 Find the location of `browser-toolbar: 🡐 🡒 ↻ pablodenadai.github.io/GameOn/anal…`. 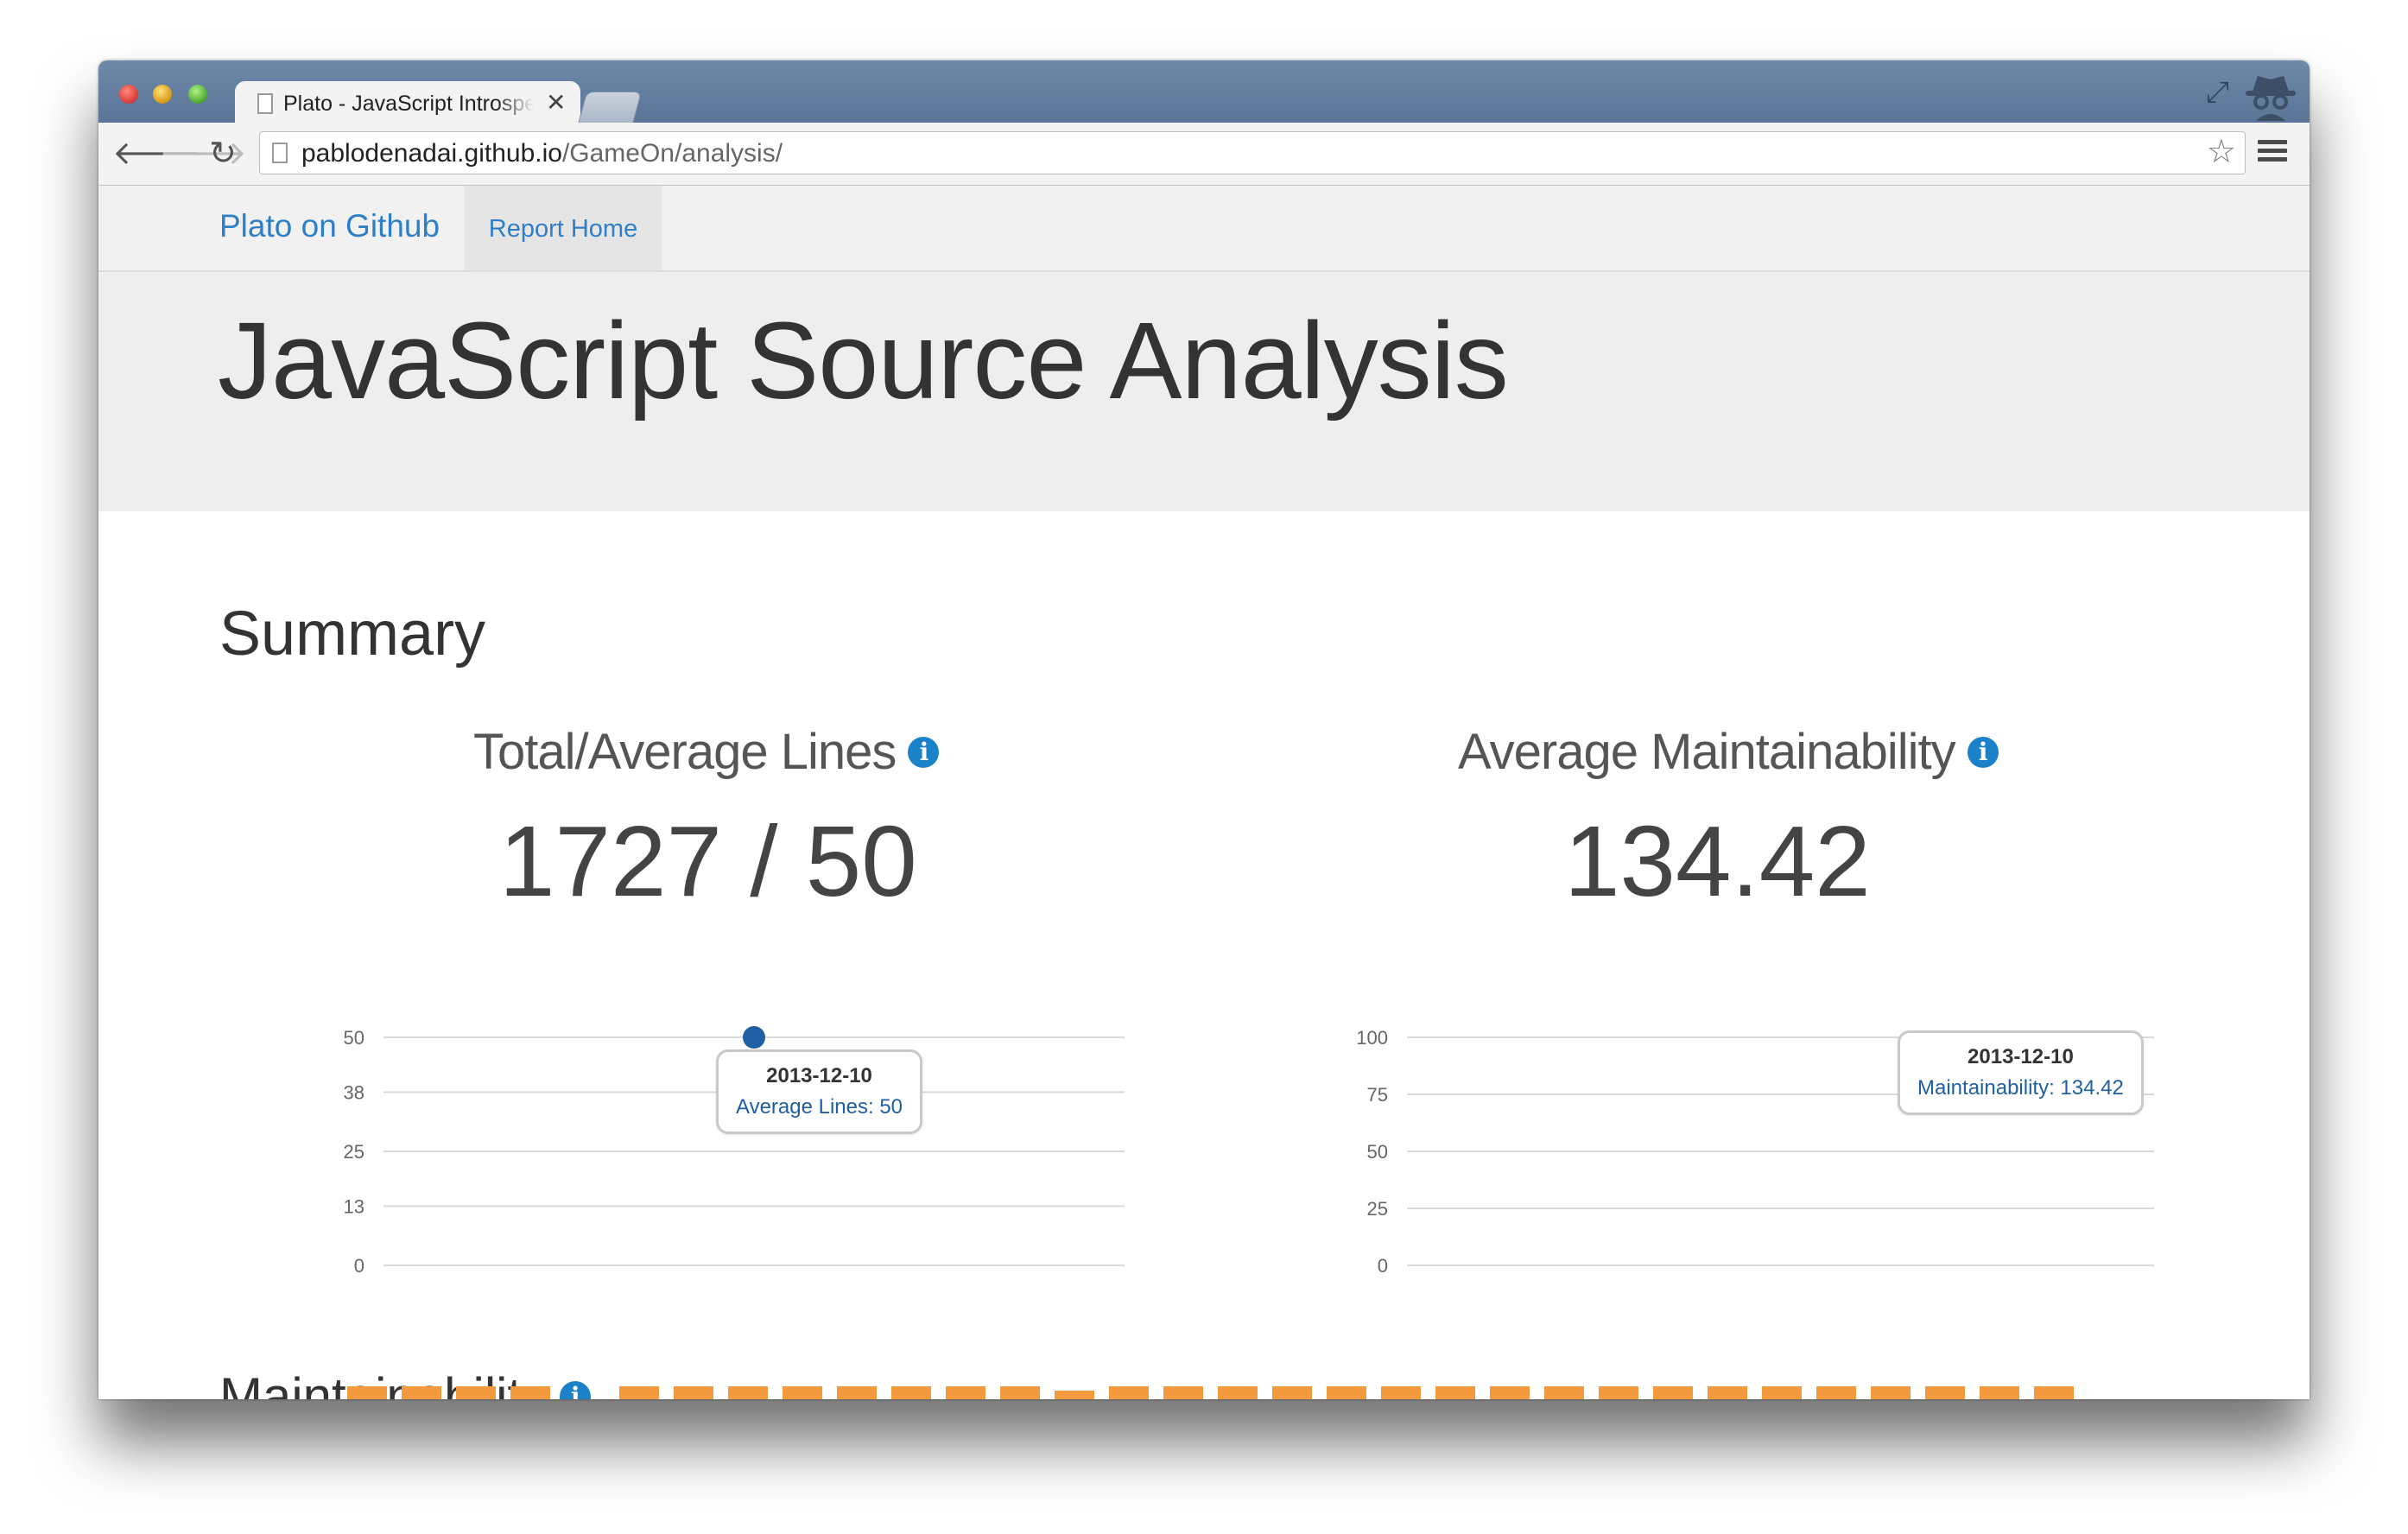

browser-toolbar: 🡐 🡒 ↻ pablodenadai.github.io/GameOn/anal… is located at coordinates (1204, 154).